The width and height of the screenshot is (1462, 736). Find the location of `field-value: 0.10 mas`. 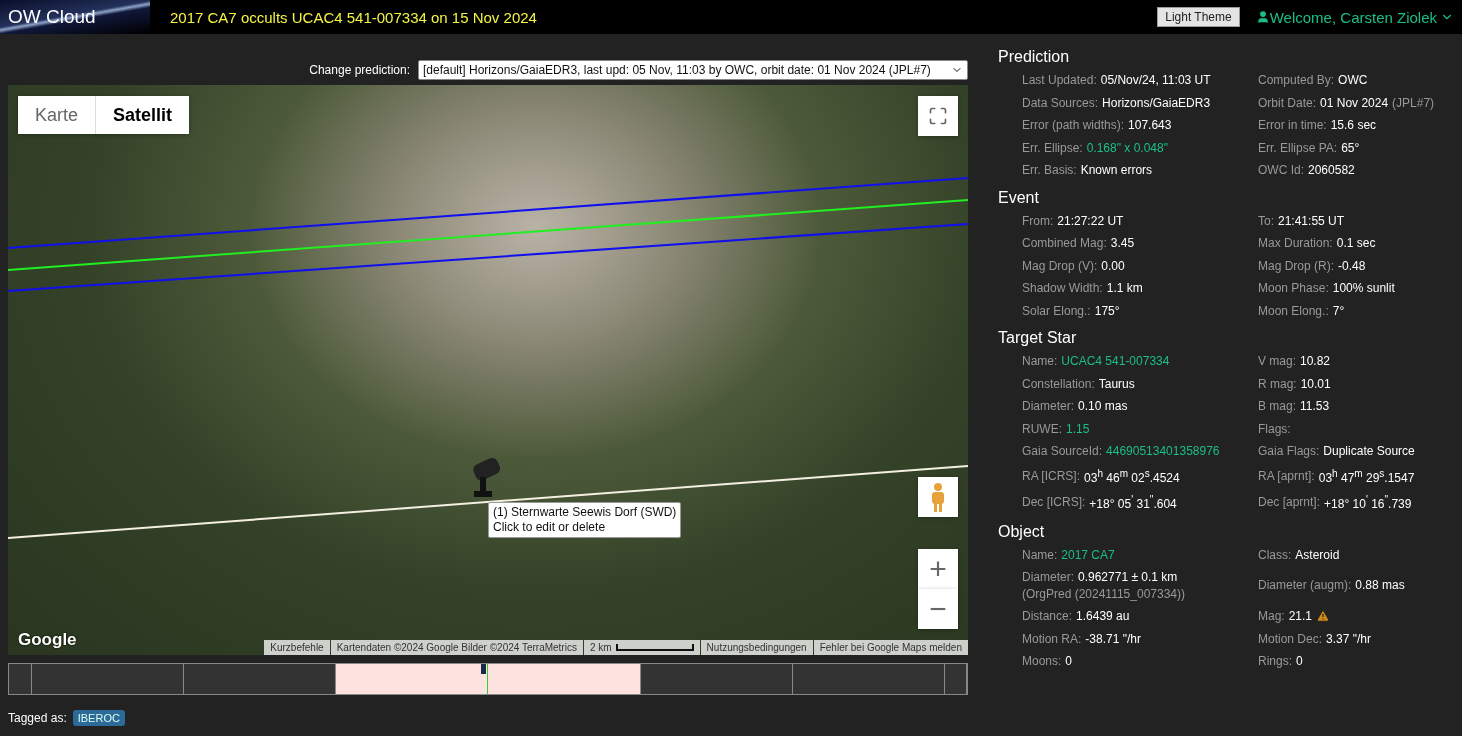

field-value: 0.10 mas is located at coordinates (1103, 406).